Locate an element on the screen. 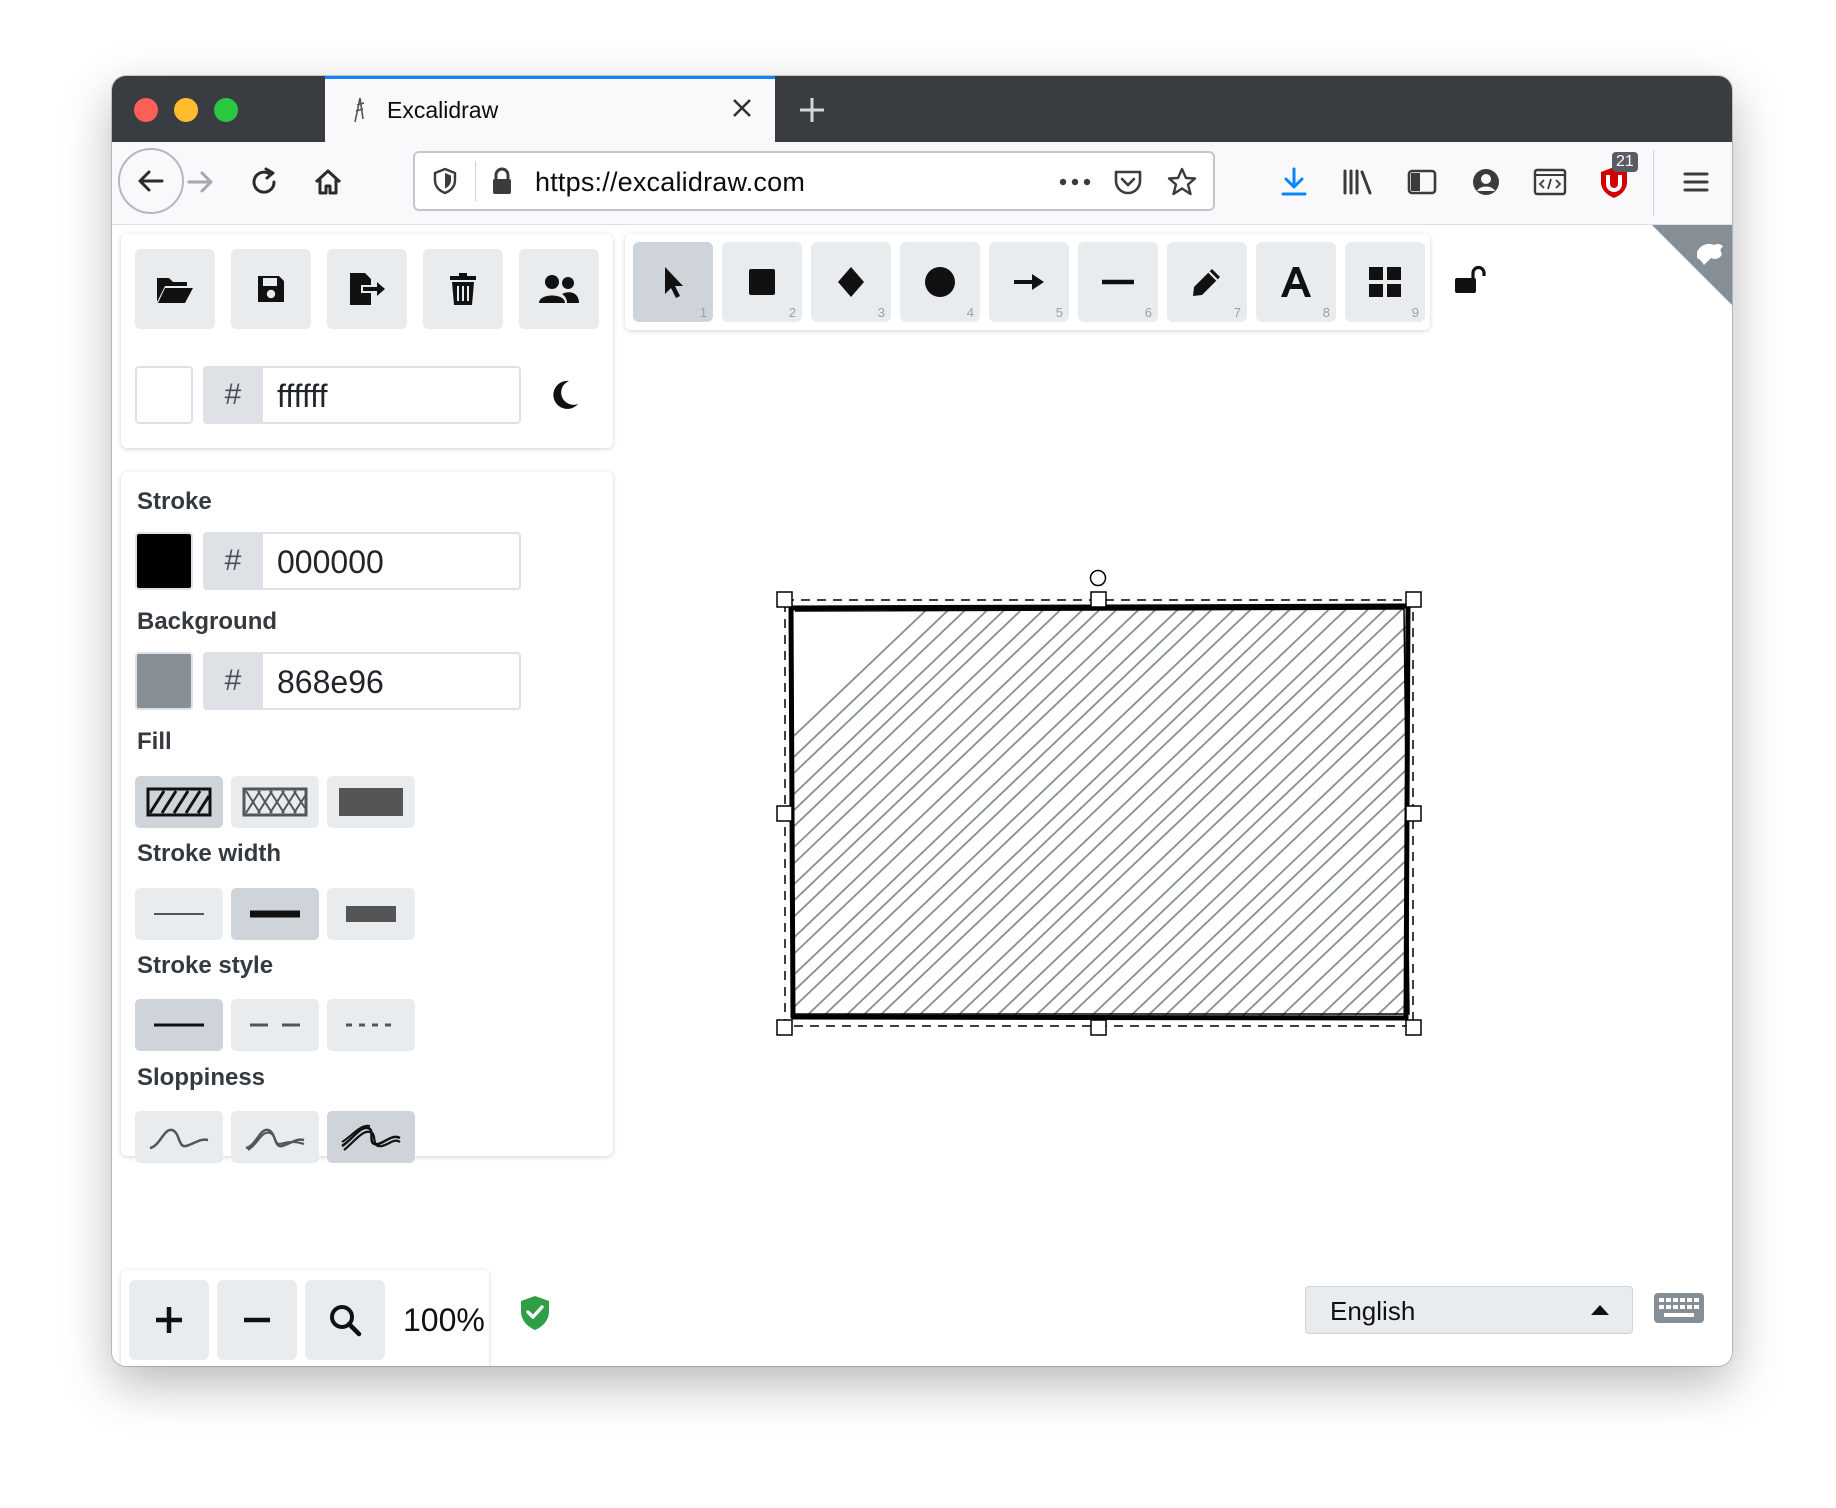 This screenshot has height=1508, width=1836. toolbar-divider is located at coordinates (1653, 183).